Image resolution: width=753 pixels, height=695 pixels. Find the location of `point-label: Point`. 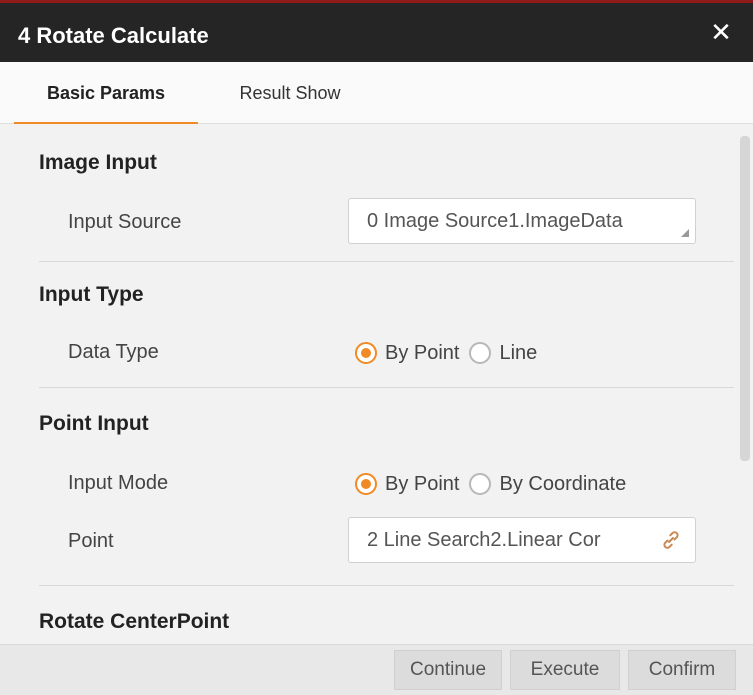

point-label: Point is located at coordinates (91, 541).